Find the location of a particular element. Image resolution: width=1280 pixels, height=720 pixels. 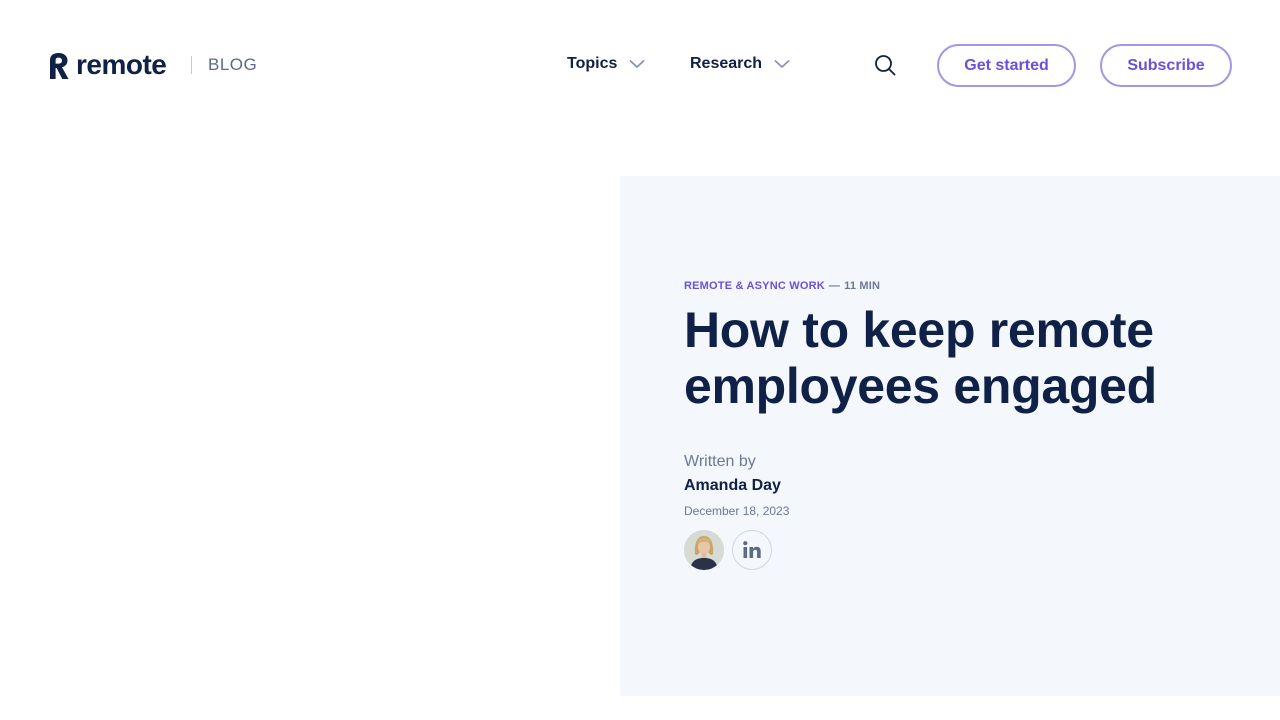

avatar-portrait is located at coordinates (704, 550).